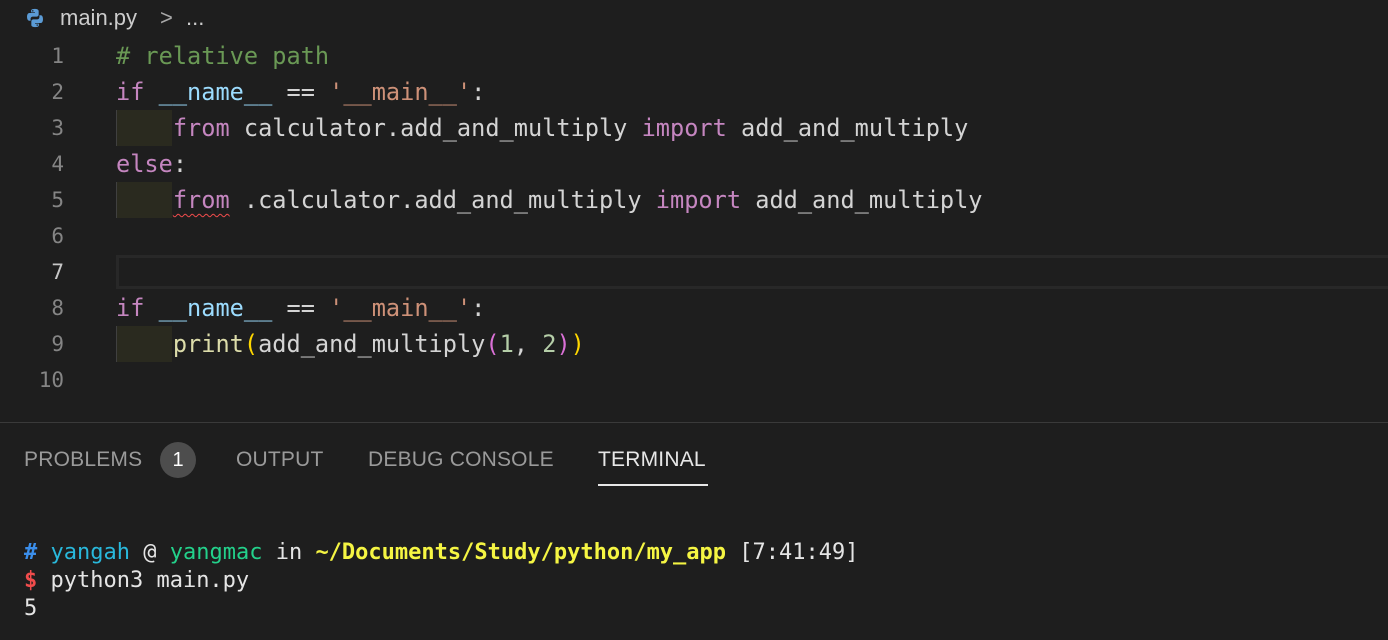 This screenshot has width=1388, height=640. What do you see at coordinates (694, 344) in the screenshot?
I see `code-line: 9 print(add_and_multiply(1, 2))` at bounding box center [694, 344].